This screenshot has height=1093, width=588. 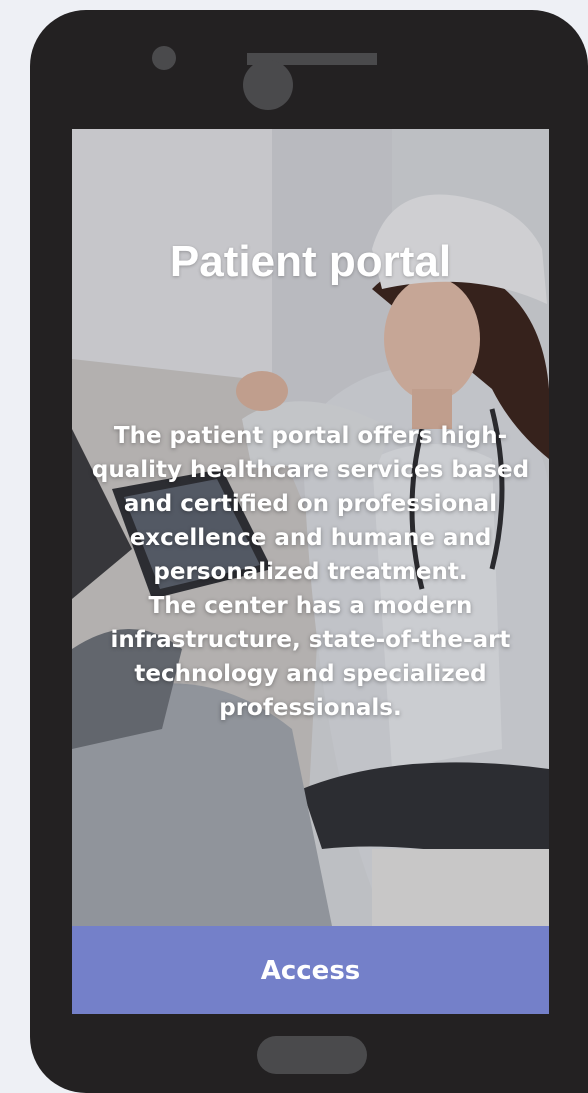 What do you see at coordinates (310, 261) in the screenshot?
I see `page-title: Patient portal` at bounding box center [310, 261].